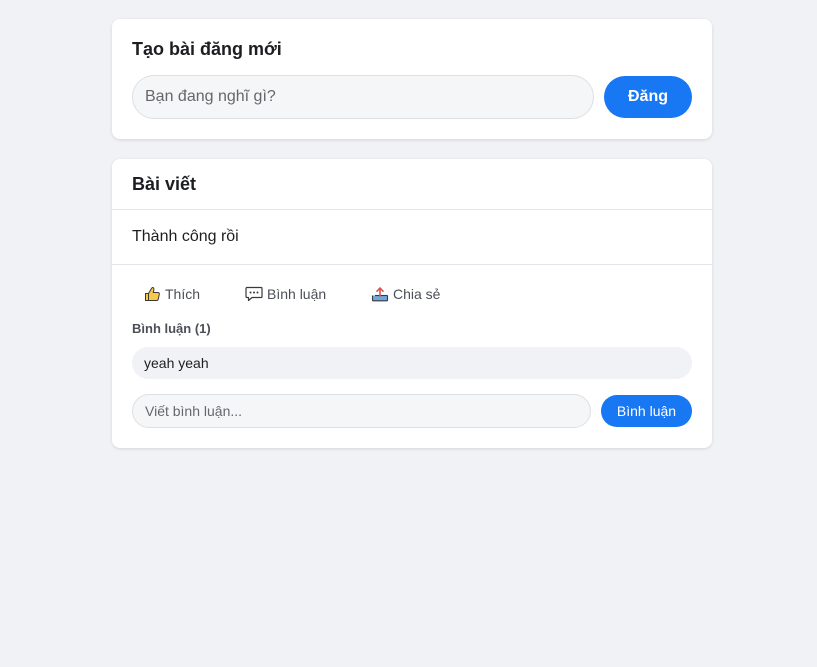 The width and height of the screenshot is (817, 667). Describe the element at coordinates (648, 97) in the screenshot. I see `post-submit-button: Đăng` at that location.